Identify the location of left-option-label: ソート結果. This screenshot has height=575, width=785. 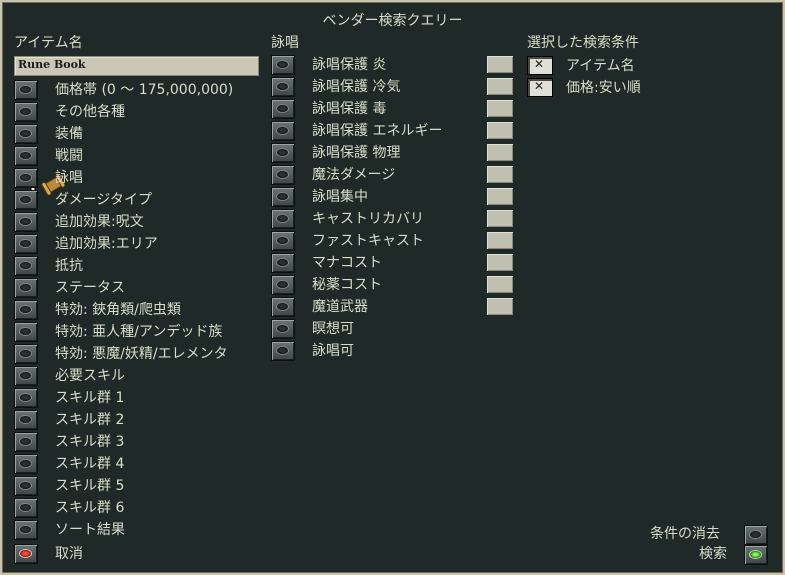
(90, 530).